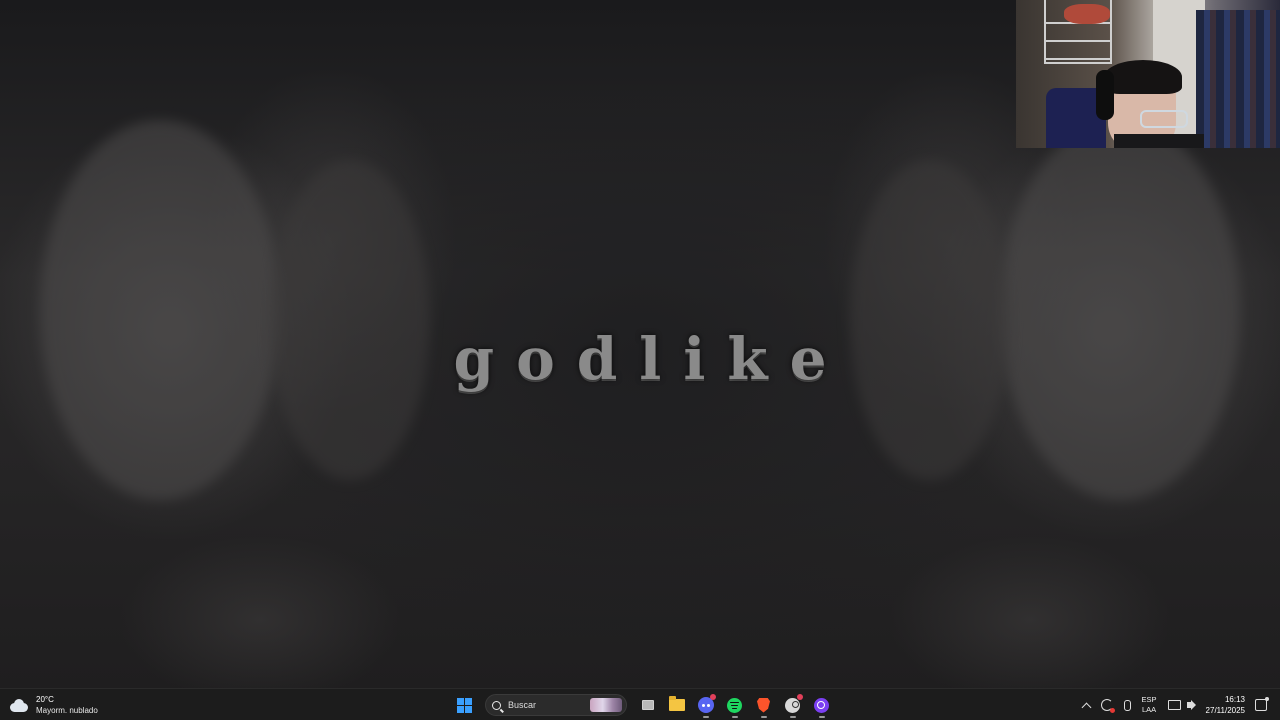 The height and width of the screenshot is (720, 1280). What do you see at coordinates (67, 710) in the screenshot?
I see `weather-description: Mayorm. nublado` at bounding box center [67, 710].